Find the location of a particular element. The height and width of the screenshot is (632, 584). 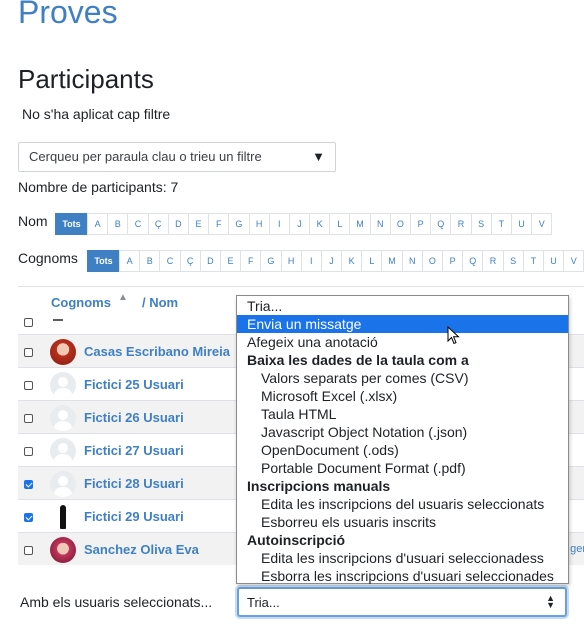

triangle-down-icon: ▼ is located at coordinates (318, 156).